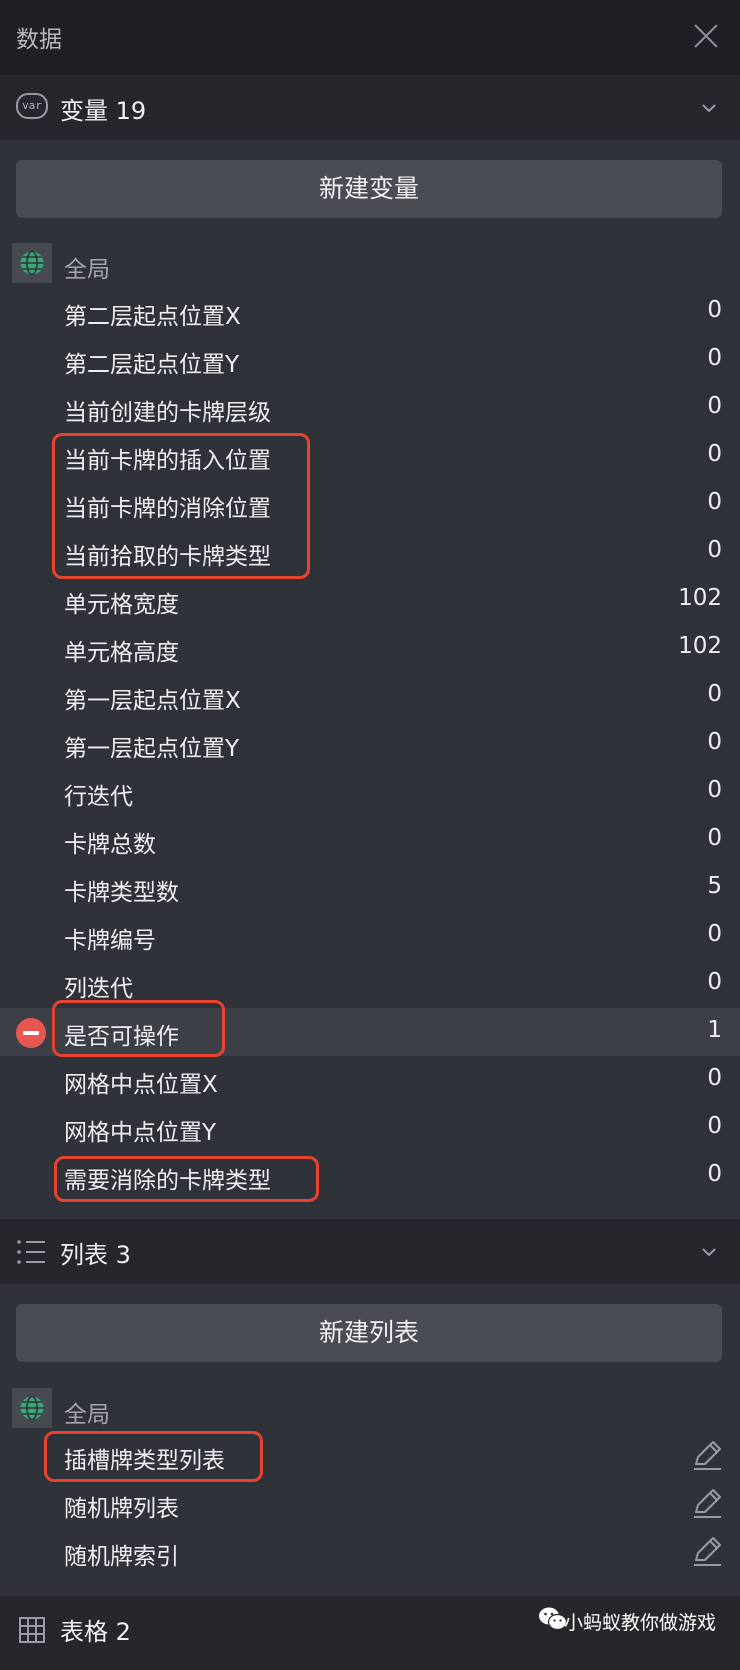 The height and width of the screenshot is (1670, 740). What do you see at coordinates (369, 189) in the screenshot?
I see `new-variable-button: 新建变量` at bounding box center [369, 189].